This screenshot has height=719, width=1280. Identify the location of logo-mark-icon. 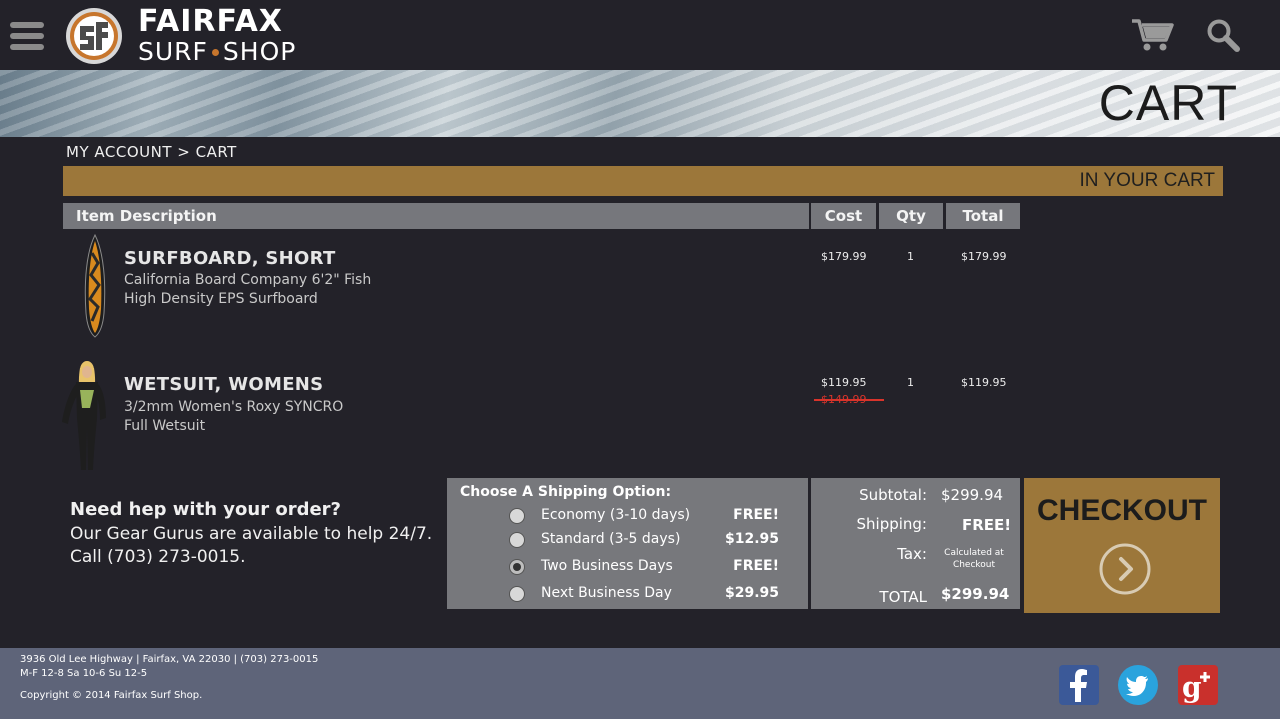
(94, 36).